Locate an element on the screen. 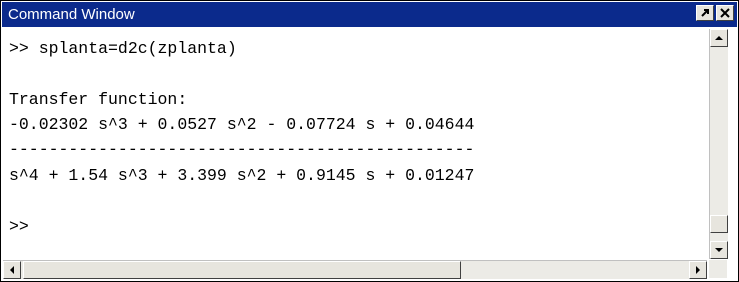  console-line-heading: Transfer function: is located at coordinates (98, 99).